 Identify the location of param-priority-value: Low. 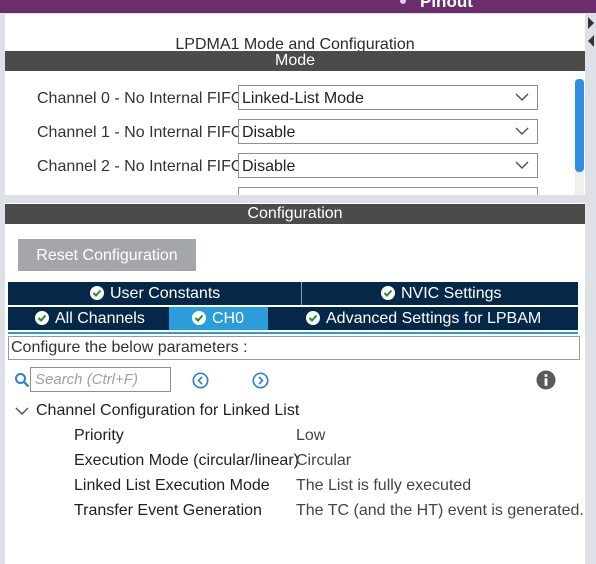
(310, 436).